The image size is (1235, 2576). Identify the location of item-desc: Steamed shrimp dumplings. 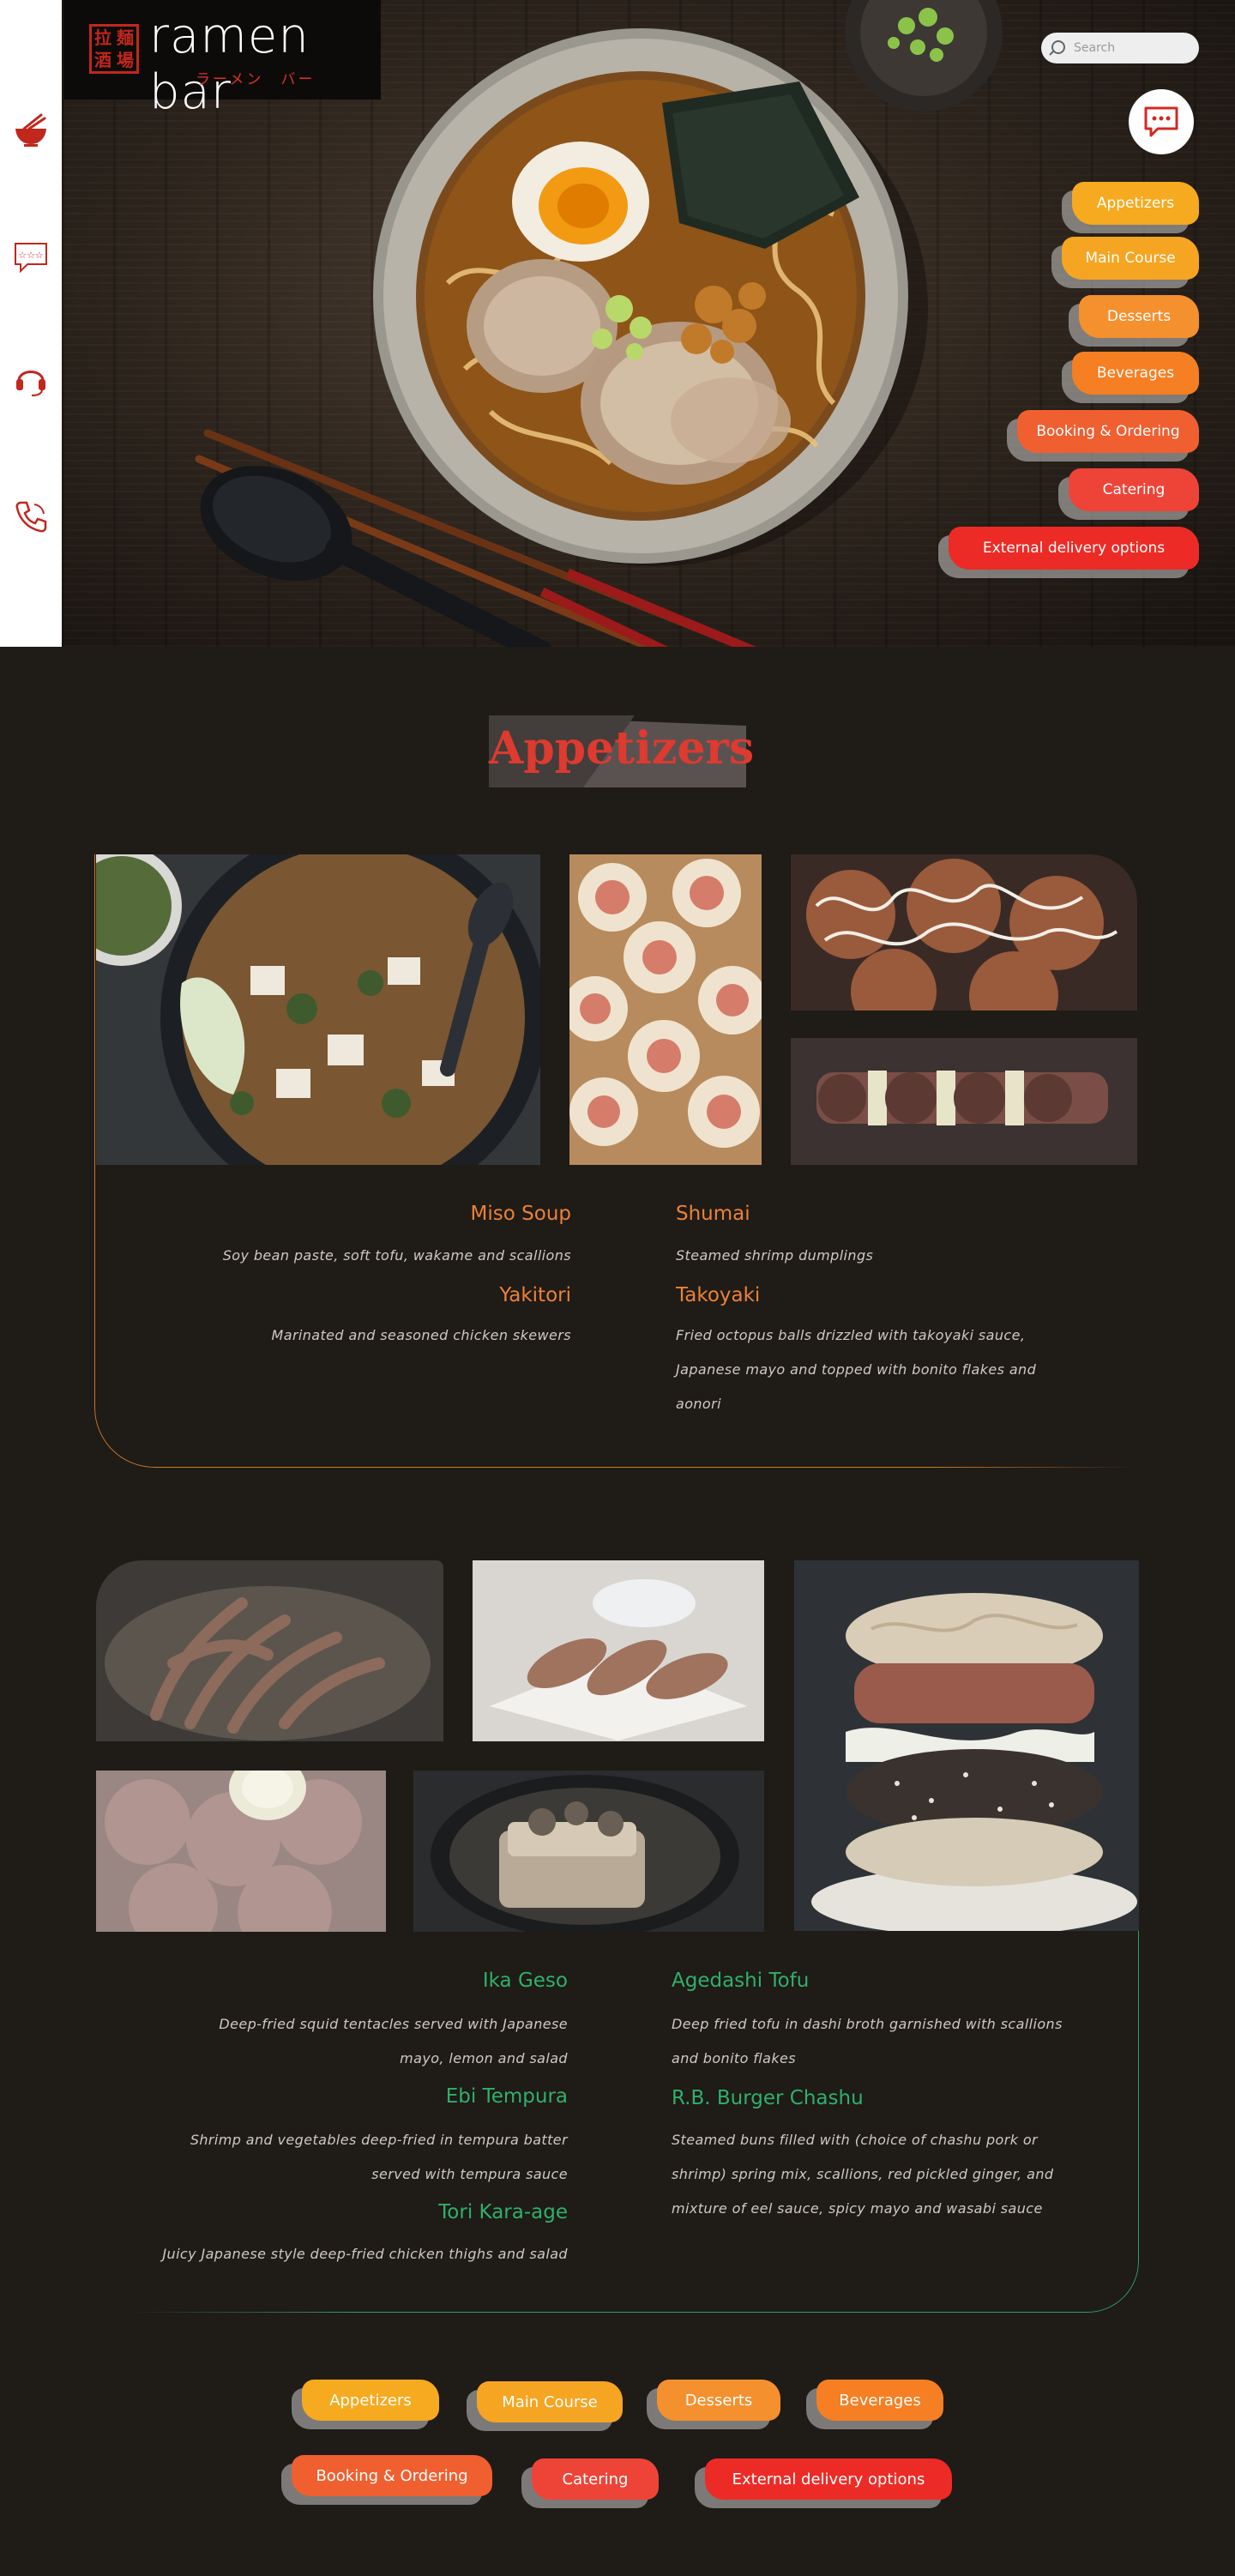
(775, 1255).